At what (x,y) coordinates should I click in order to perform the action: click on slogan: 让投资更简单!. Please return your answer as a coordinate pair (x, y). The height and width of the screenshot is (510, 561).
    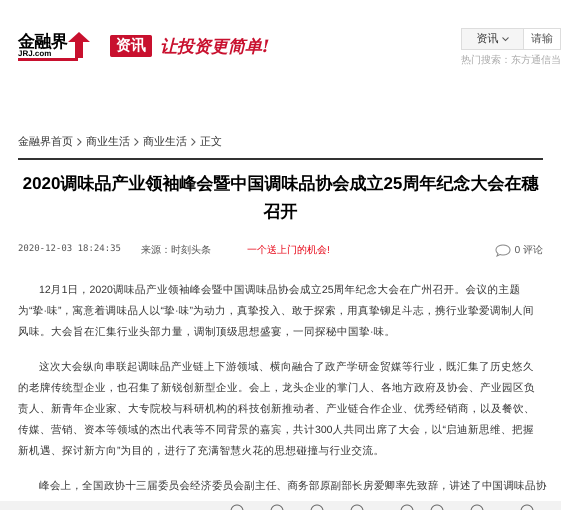
    Looking at the image, I should click on (215, 47).